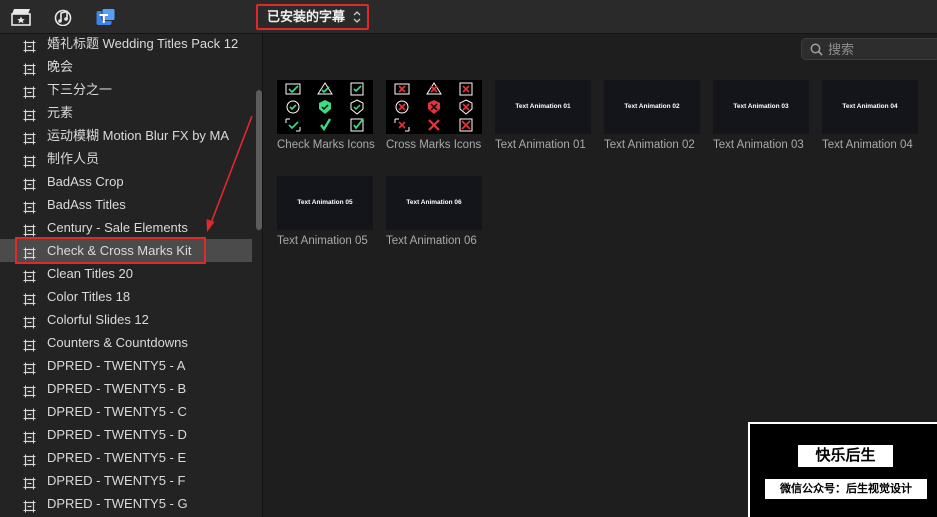 The width and height of the screenshot is (937, 517). I want to click on tile-thumbnail-text: Text Animation 04, so click(870, 106).